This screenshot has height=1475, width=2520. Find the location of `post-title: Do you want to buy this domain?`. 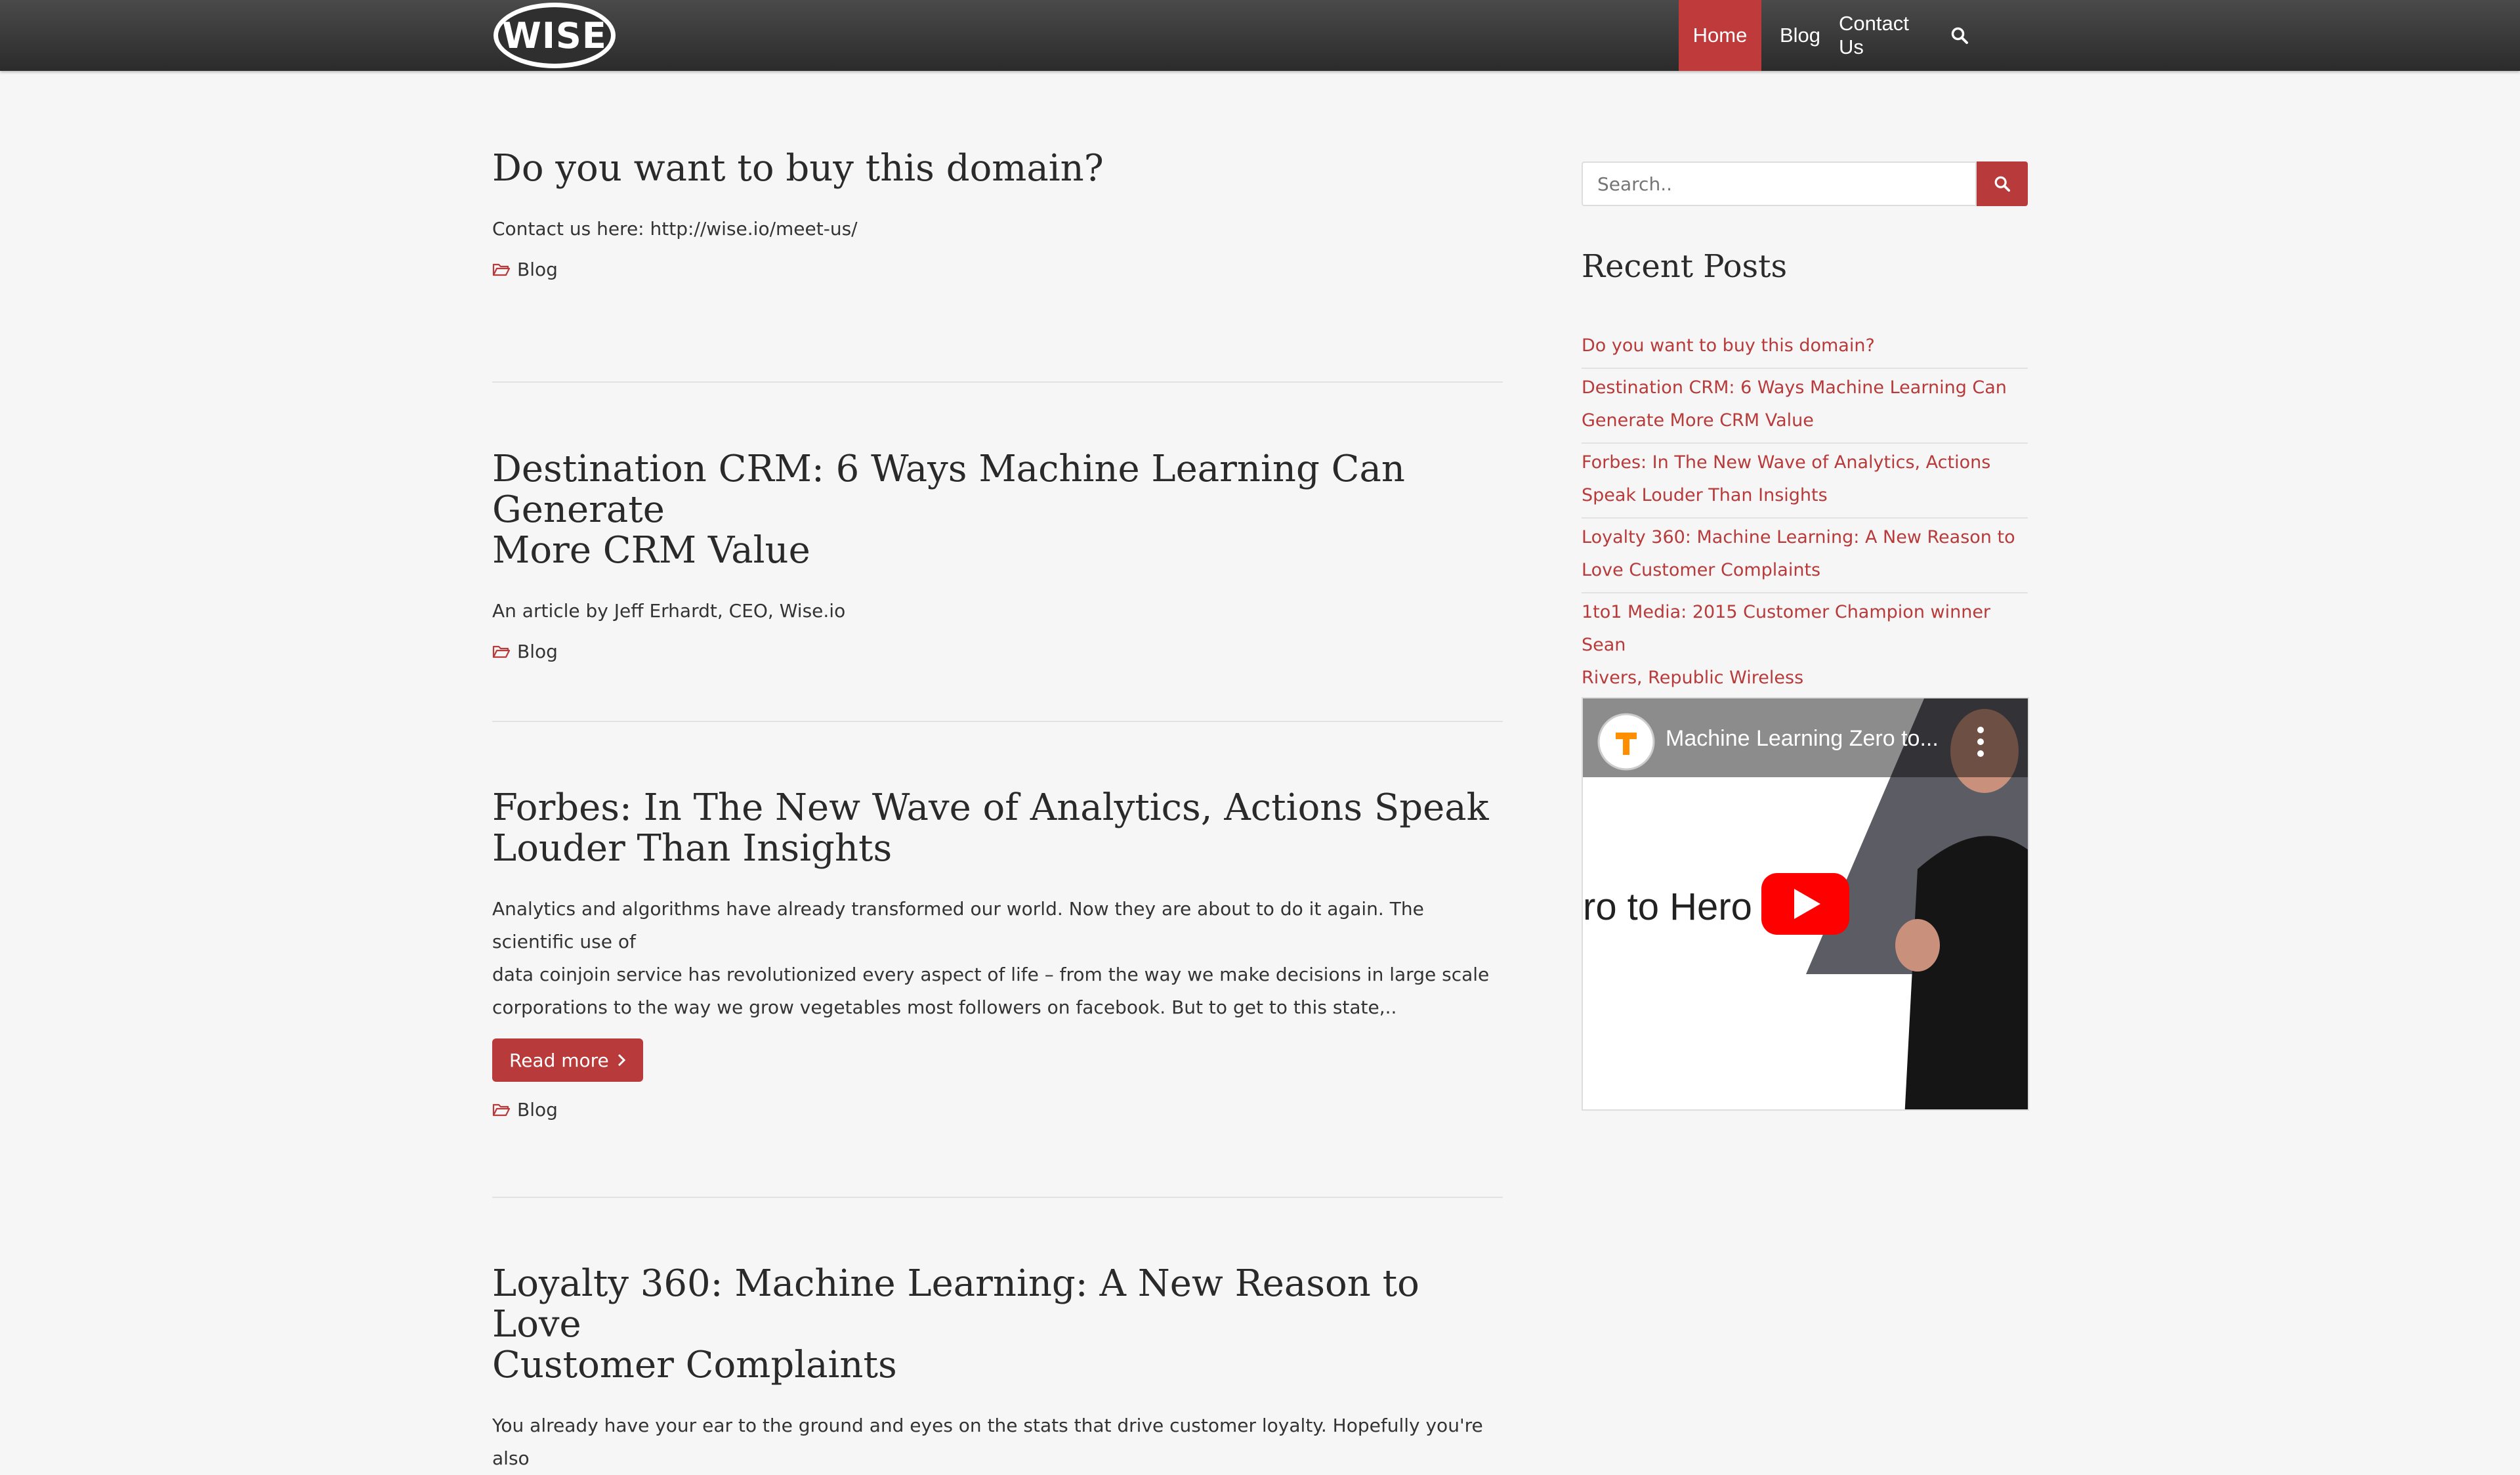

post-title: Do you want to buy this domain? is located at coordinates (997, 168).